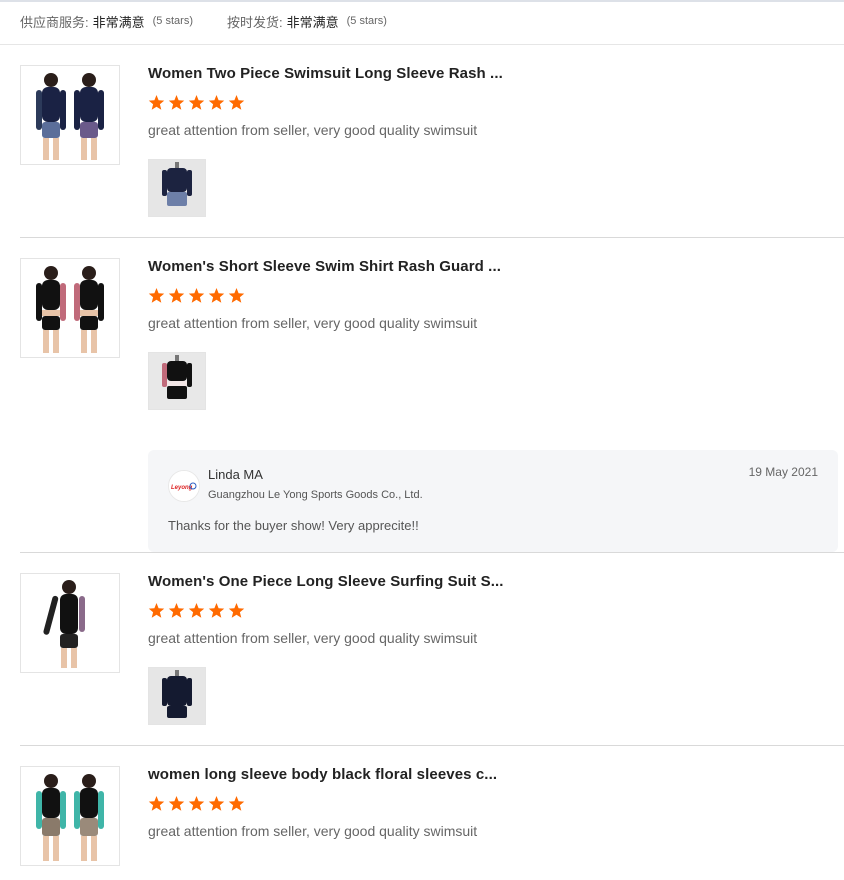  I want to click on reply-date: 19 May 2021, so click(783, 472).